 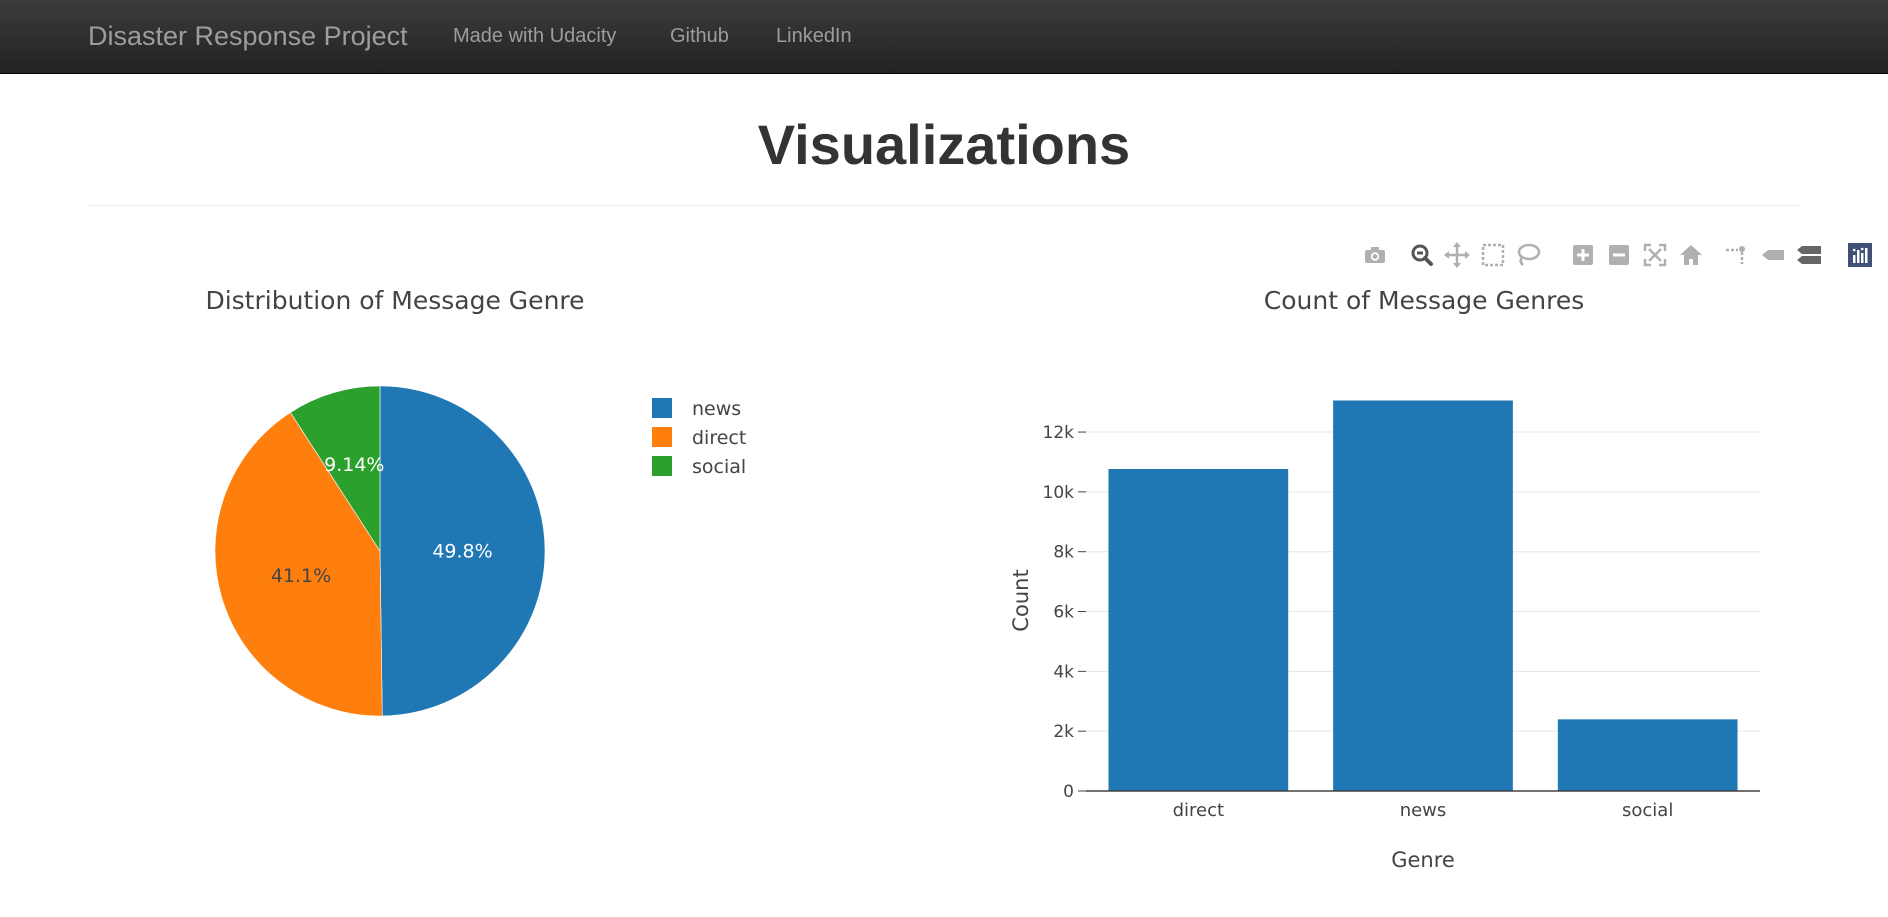 I want to click on pie-chart: 49.8% 41.1% 9.14% news direct social, so click(x=480, y=551).